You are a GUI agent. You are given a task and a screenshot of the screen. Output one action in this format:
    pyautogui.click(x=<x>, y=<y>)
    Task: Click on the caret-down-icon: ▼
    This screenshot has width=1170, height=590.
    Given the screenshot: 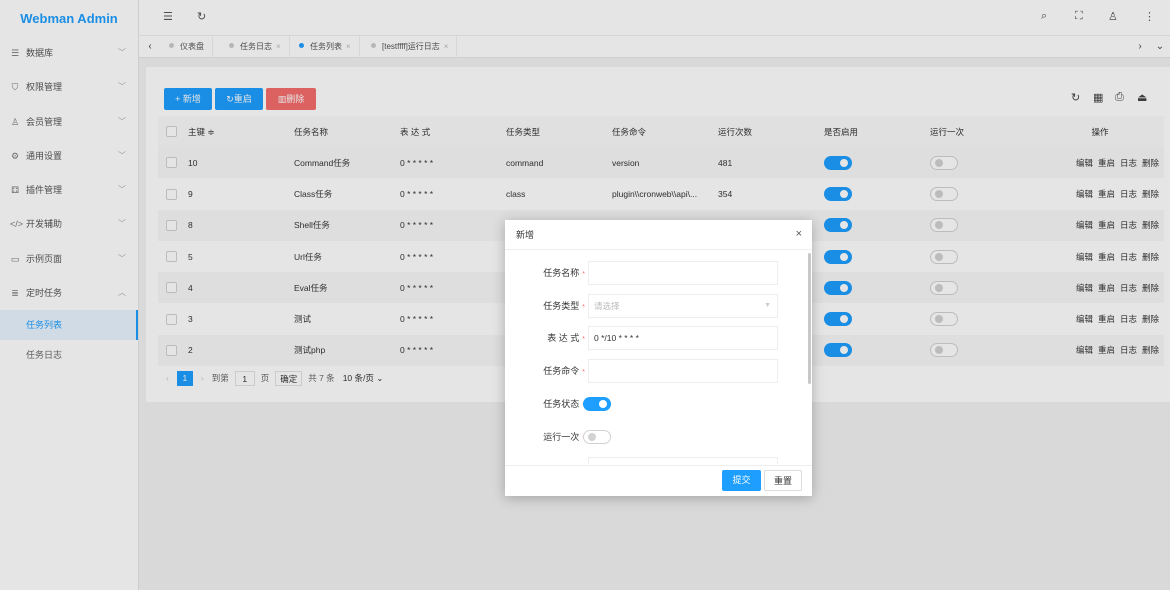 What is the action you would take?
    pyautogui.click(x=767, y=305)
    